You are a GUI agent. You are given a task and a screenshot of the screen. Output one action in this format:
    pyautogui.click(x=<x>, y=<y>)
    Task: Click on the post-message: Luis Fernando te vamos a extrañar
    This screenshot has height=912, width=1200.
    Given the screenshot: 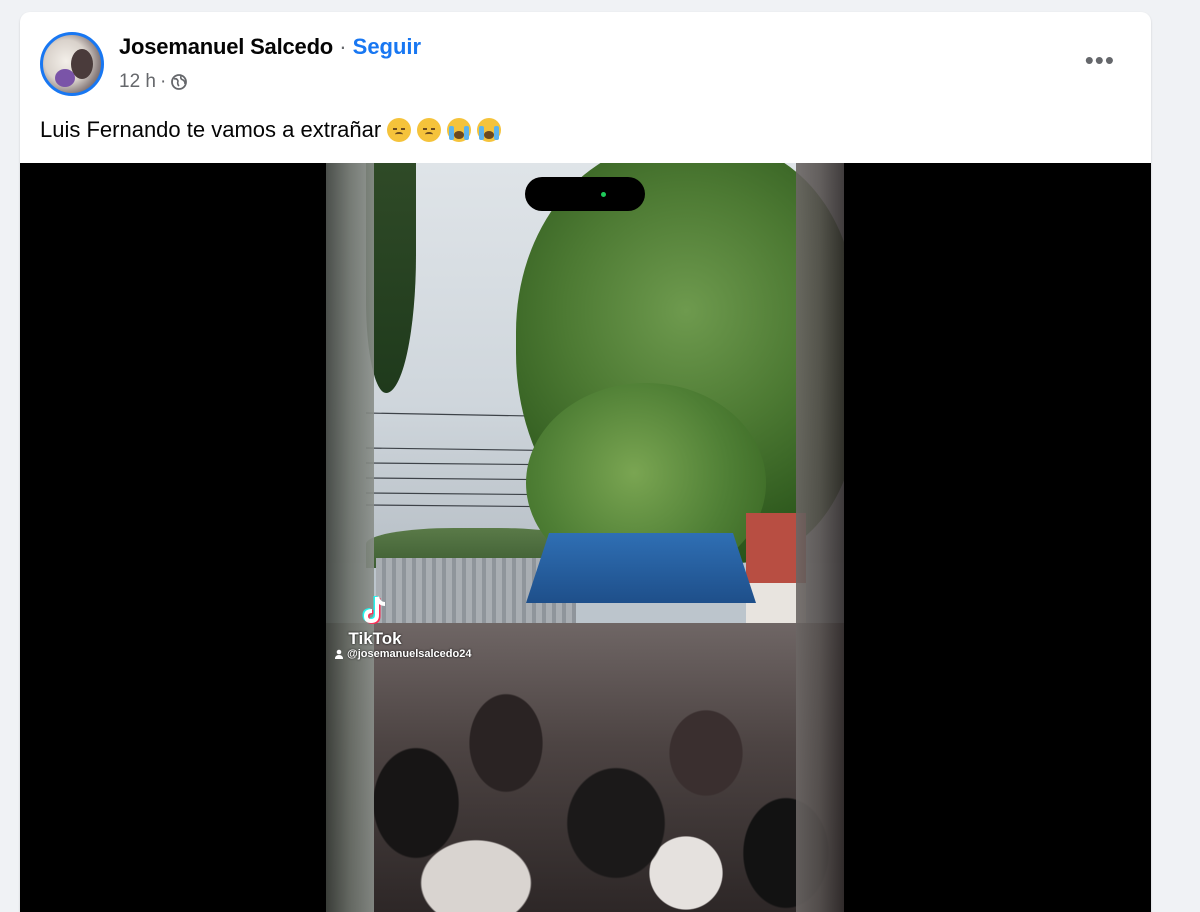 What is the action you would take?
    pyautogui.click(x=211, y=129)
    